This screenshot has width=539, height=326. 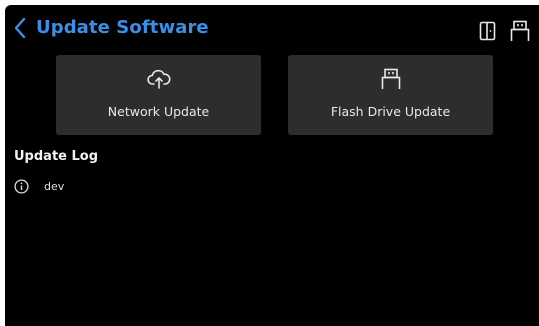 I want to click on network-update-button: Network Update, so click(x=158, y=95).